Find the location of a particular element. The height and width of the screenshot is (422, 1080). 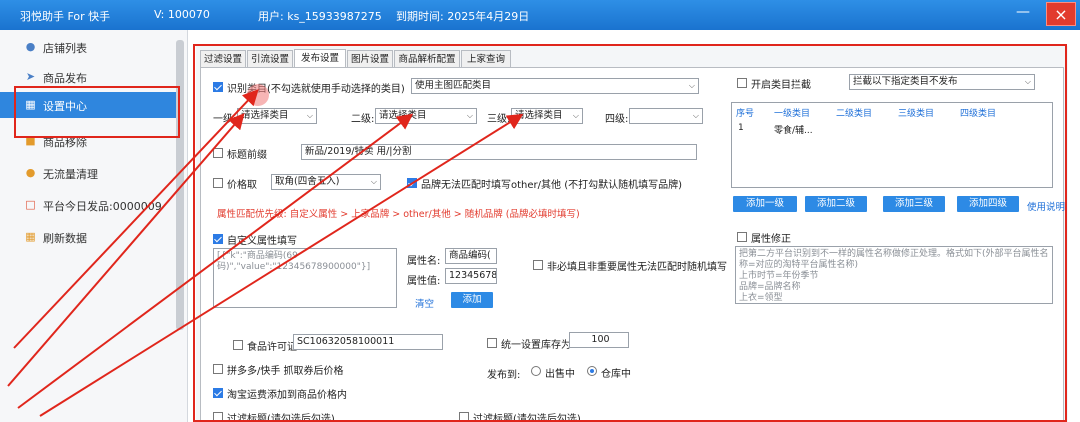

food-license-input: SC10632058100011 is located at coordinates (368, 342).